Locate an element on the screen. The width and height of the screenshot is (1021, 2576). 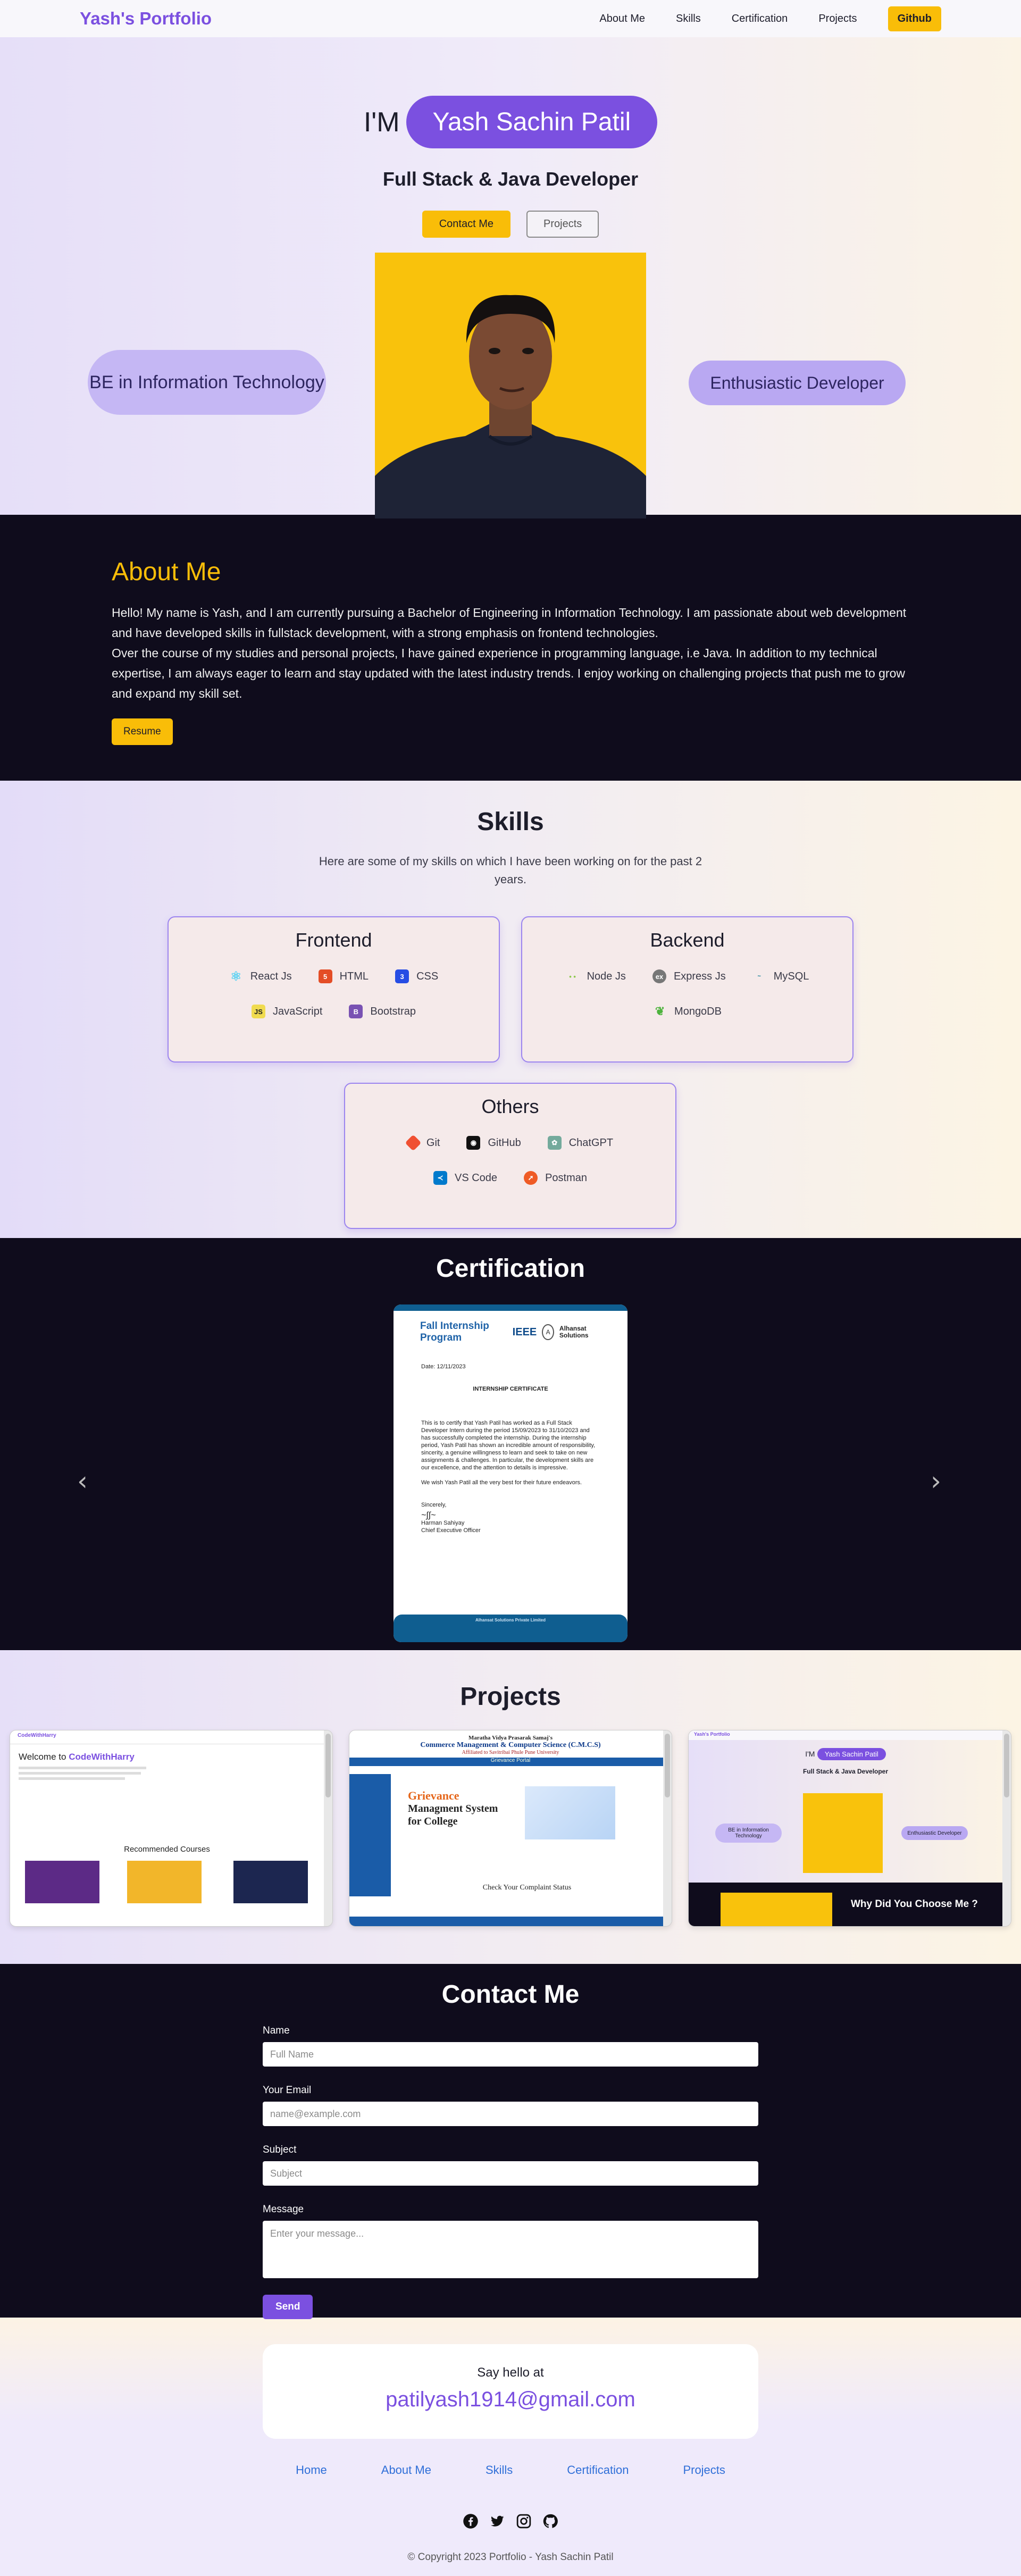
skill-item: ◉ GitHub is located at coordinates (493, 1143).